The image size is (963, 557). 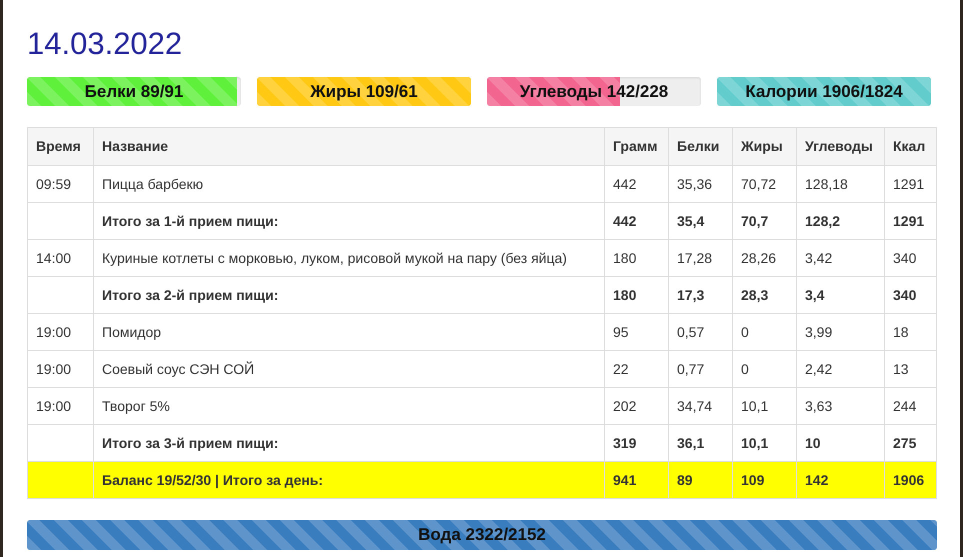 I want to click on table-cell-text: 70,7, so click(x=754, y=221).